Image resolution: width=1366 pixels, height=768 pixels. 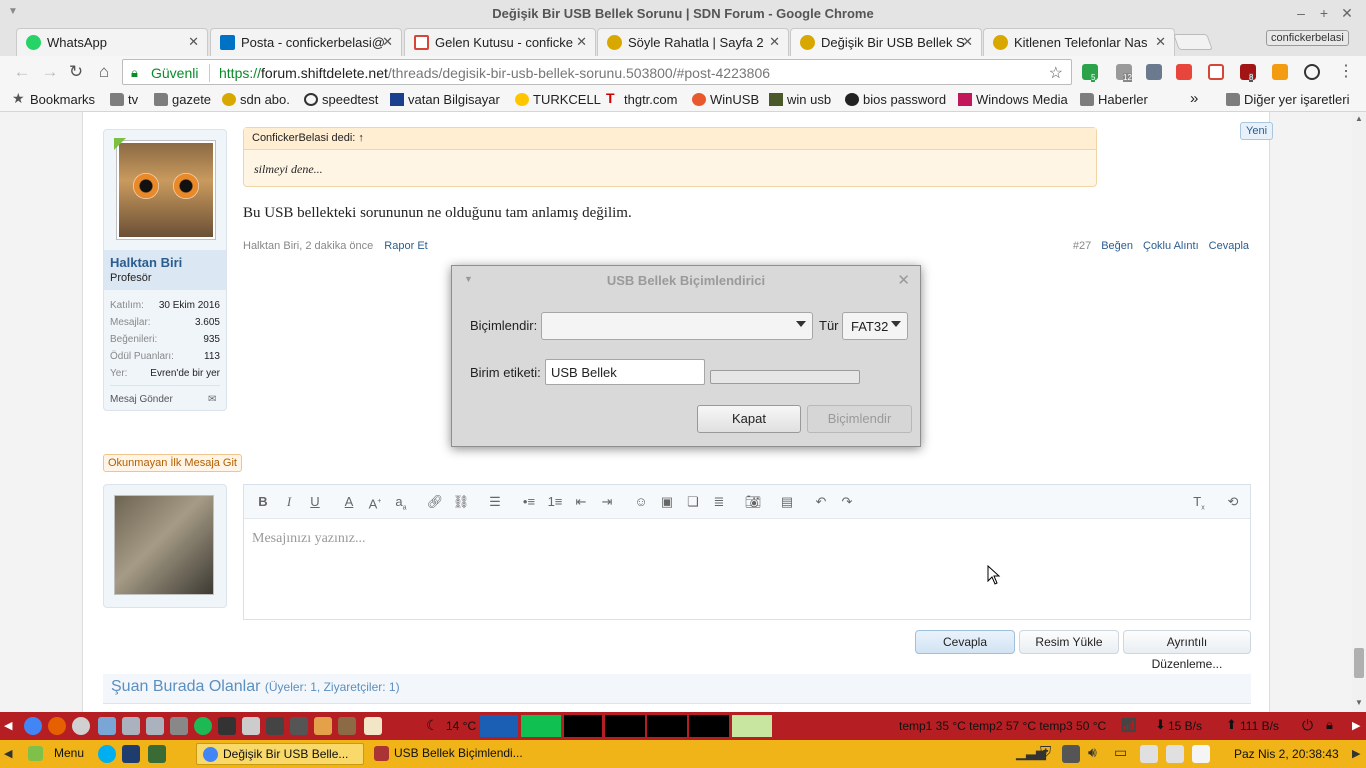 I want to click on maximize-icon: +, so click(x=1324, y=13).